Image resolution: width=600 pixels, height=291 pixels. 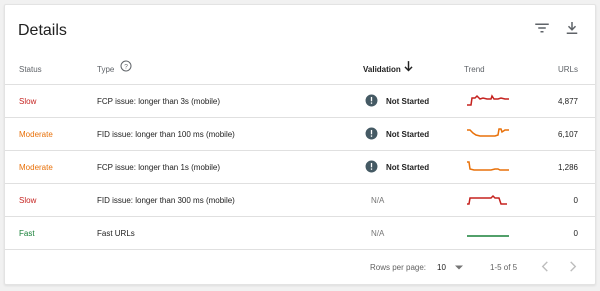 What do you see at coordinates (542, 28) in the screenshot?
I see `filter-icon` at bounding box center [542, 28].